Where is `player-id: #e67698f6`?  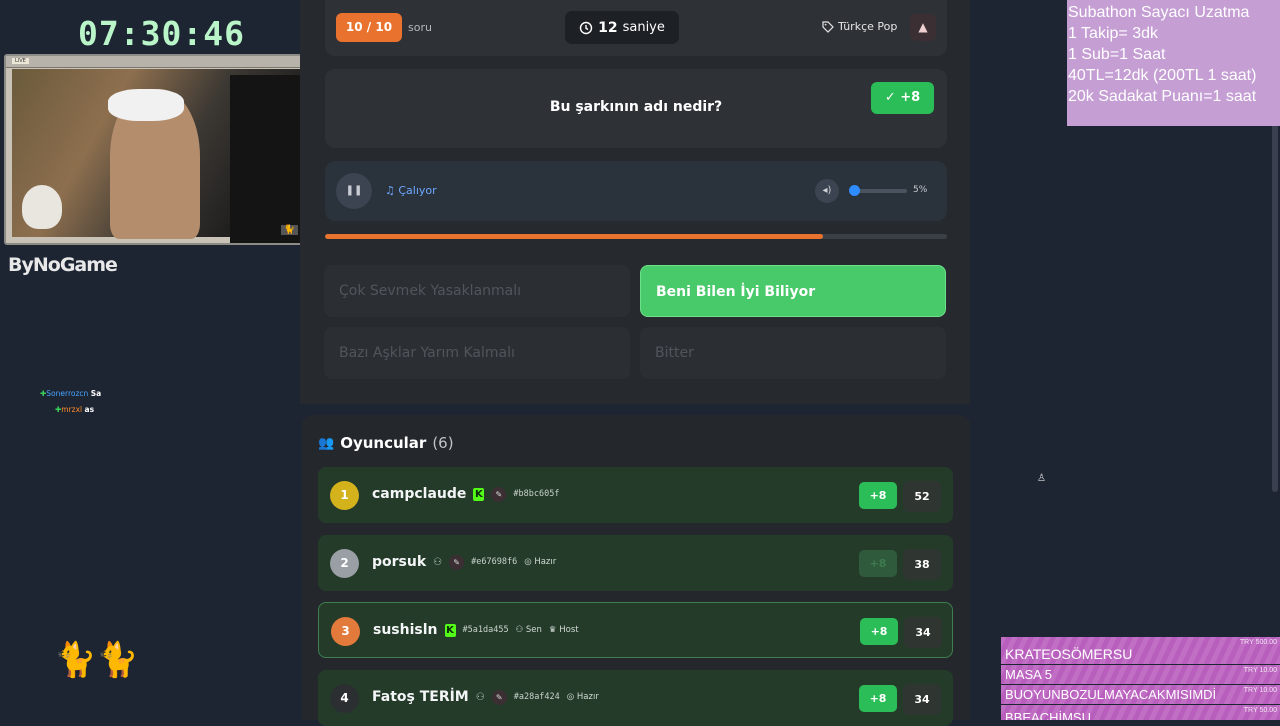 player-id: #e67698f6 is located at coordinates (494, 562).